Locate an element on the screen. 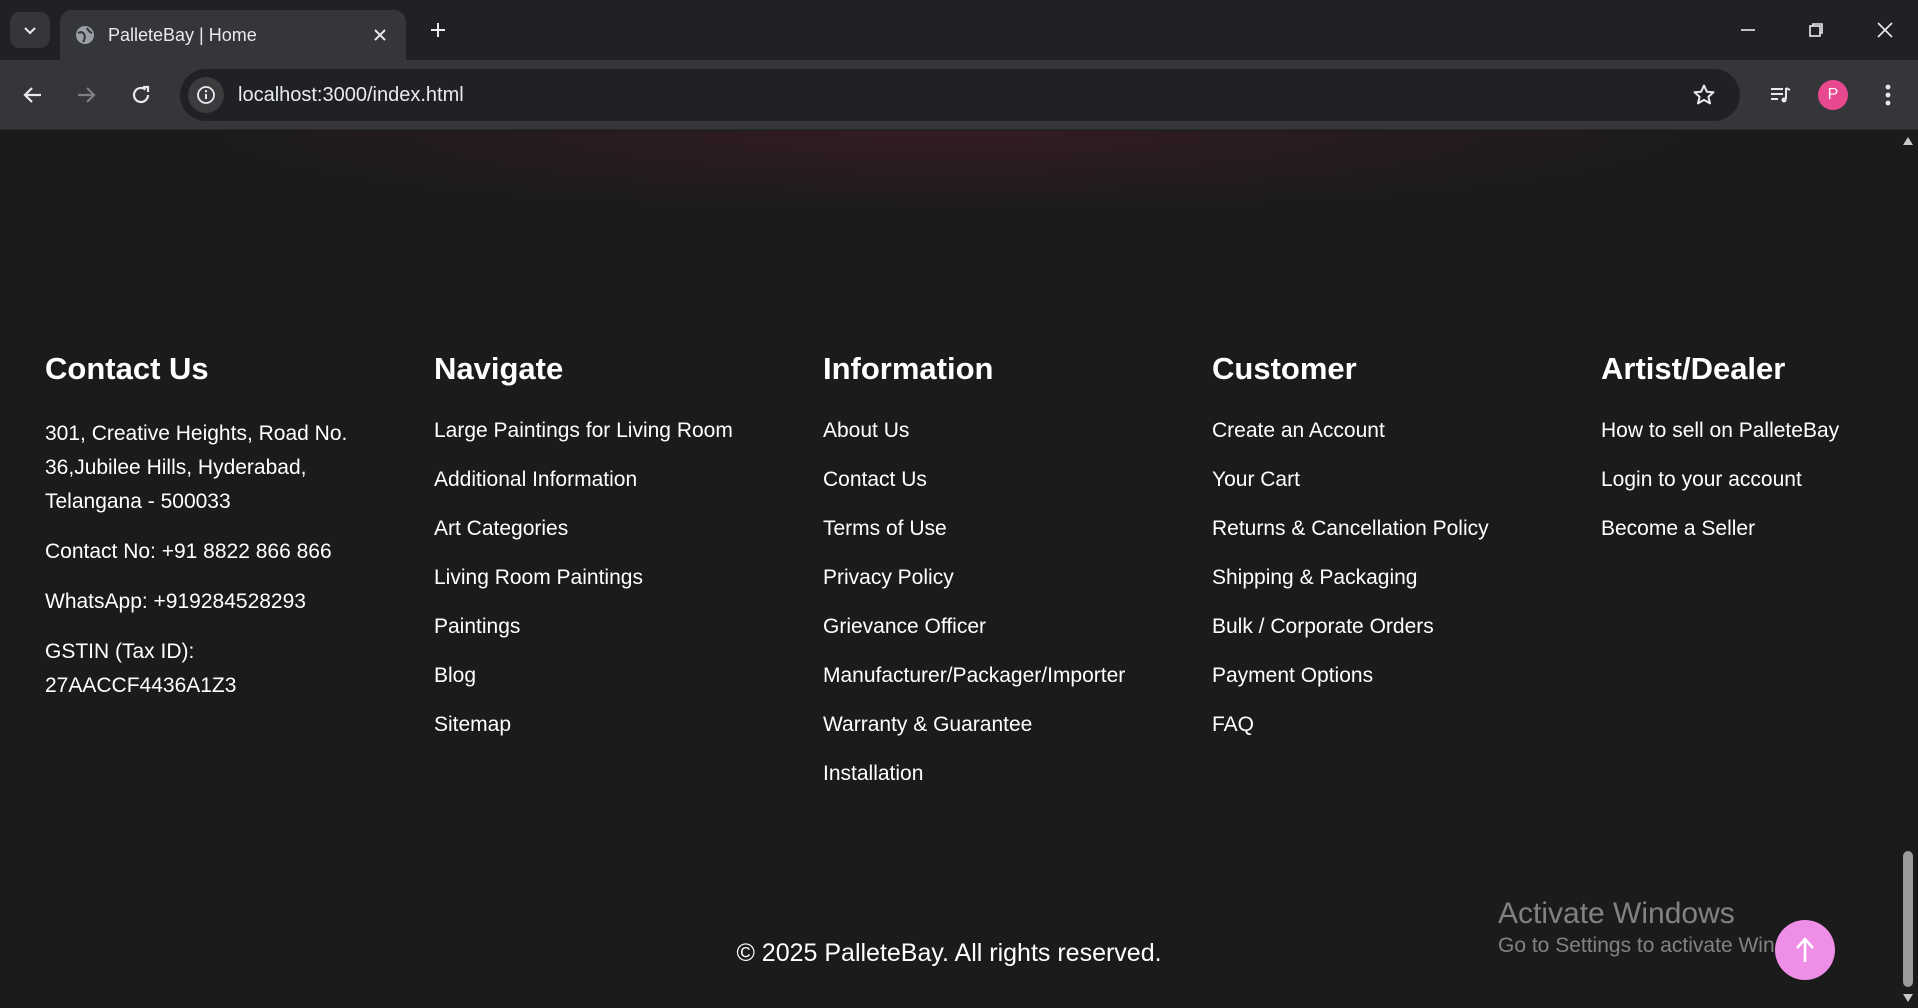  footer-link-manufacturer: Manufacturer/Packager/Importer is located at coordinates (1003, 676).